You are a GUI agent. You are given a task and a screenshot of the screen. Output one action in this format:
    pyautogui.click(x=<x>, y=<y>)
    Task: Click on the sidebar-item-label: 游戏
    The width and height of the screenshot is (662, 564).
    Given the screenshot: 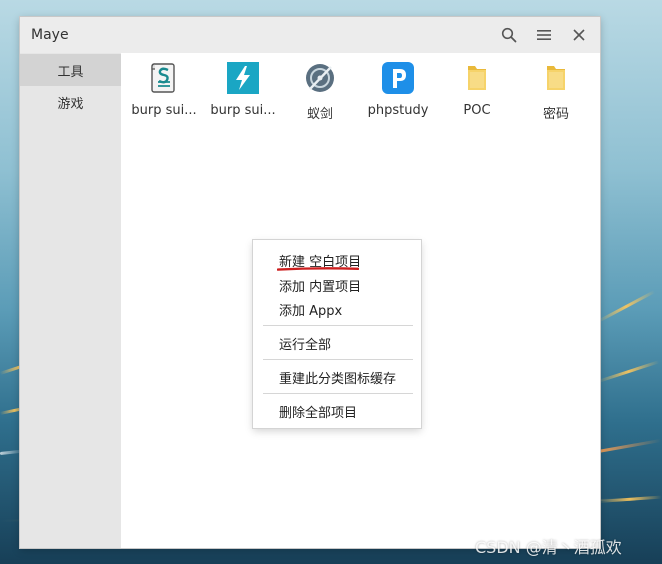 What is the action you would take?
    pyautogui.click(x=70, y=104)
    